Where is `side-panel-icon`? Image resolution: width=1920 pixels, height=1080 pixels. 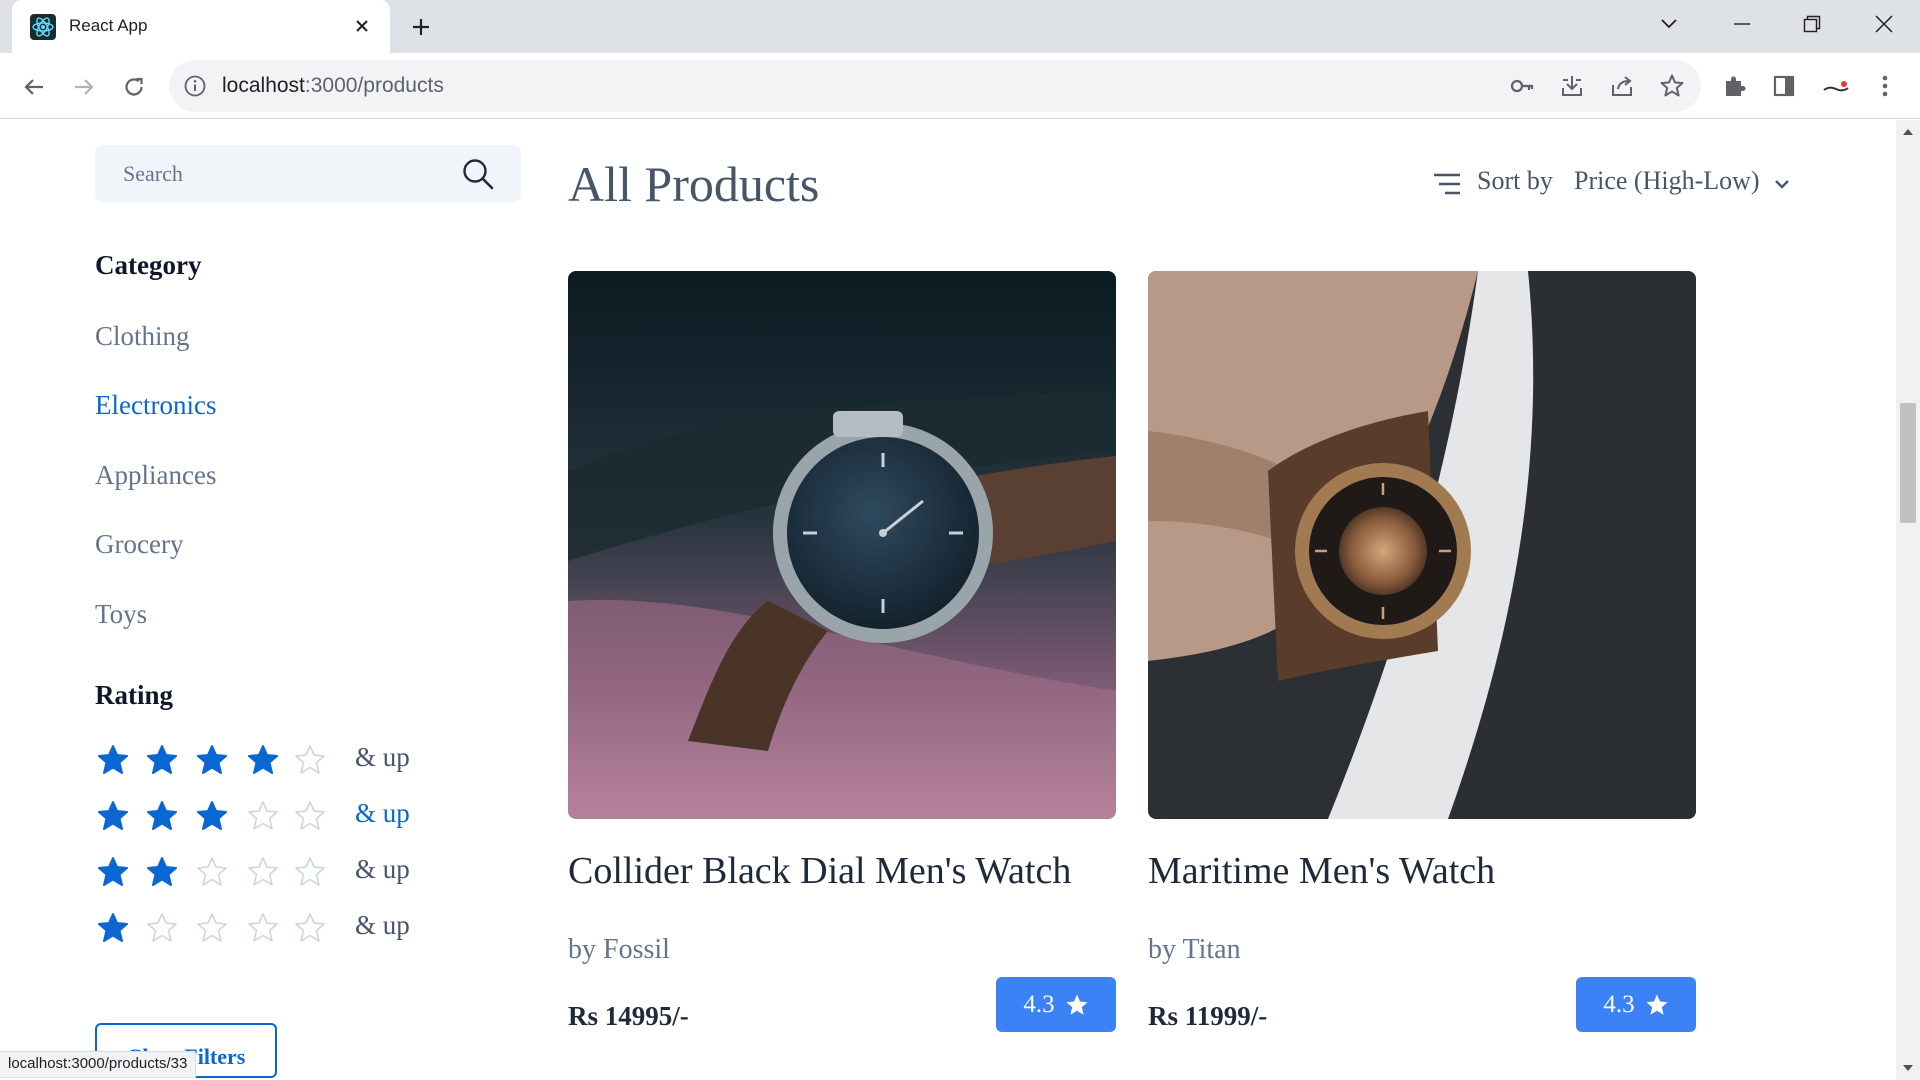 side-panel-icon is located at coordinates (1784, 86).